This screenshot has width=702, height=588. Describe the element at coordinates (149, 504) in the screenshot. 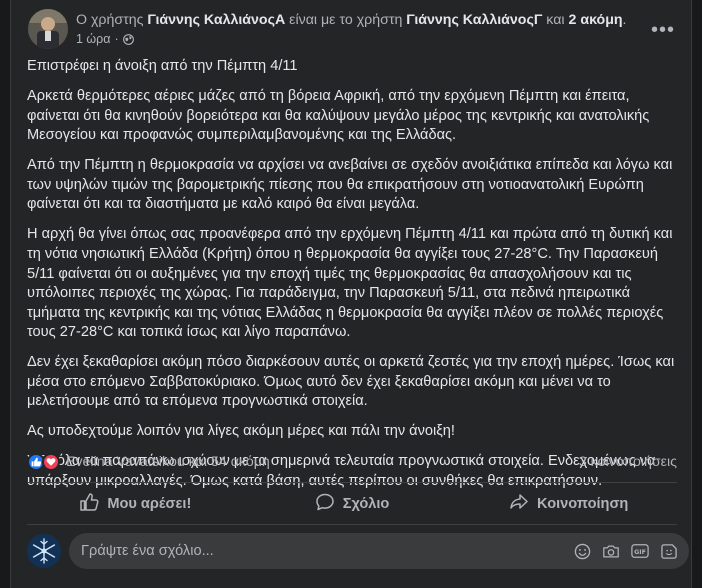

I see `like-label: Μου αρέσει!` at that location.